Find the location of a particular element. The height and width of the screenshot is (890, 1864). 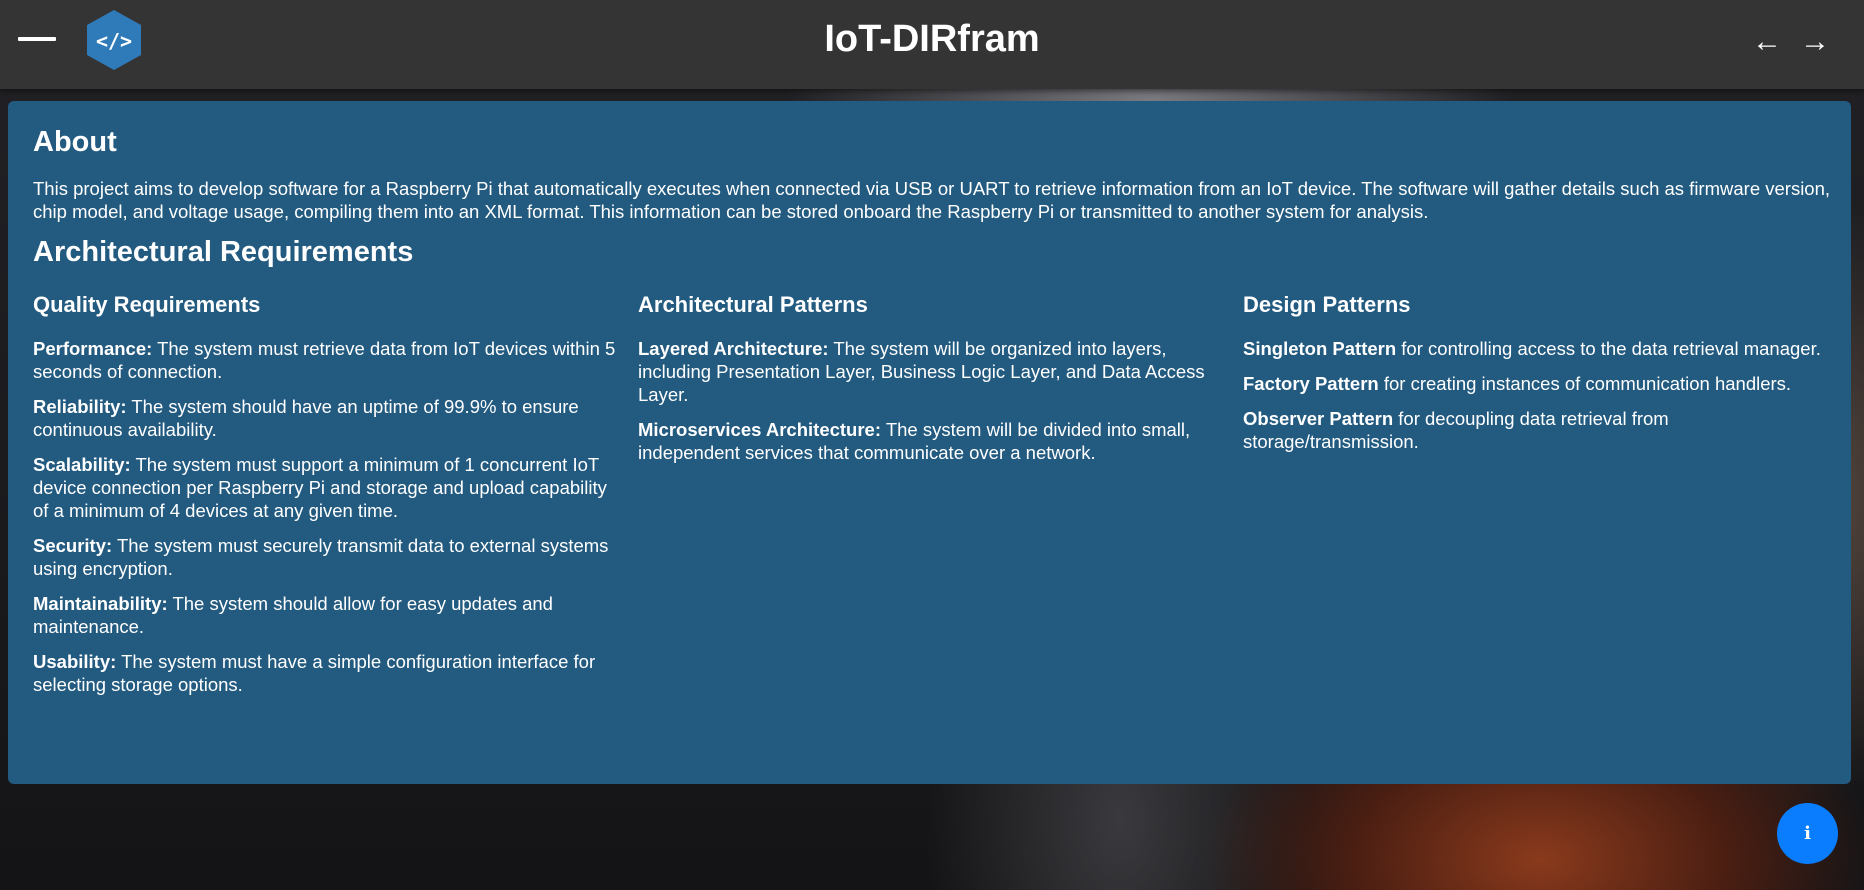

menu-icon-bar is located at coordinates (37, 39).